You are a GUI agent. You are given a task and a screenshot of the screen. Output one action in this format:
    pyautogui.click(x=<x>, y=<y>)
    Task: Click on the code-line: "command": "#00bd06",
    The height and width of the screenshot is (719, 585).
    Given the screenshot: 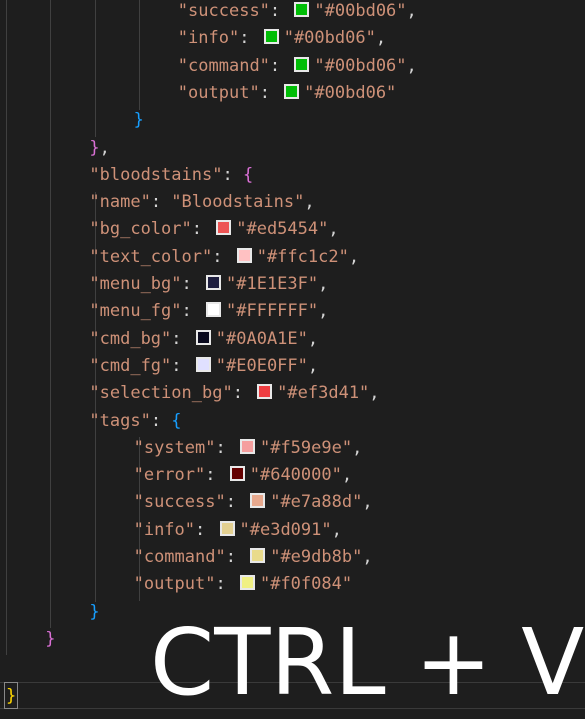 What is the action you would take?
    pyautogui.click(x=297, y=66)
    